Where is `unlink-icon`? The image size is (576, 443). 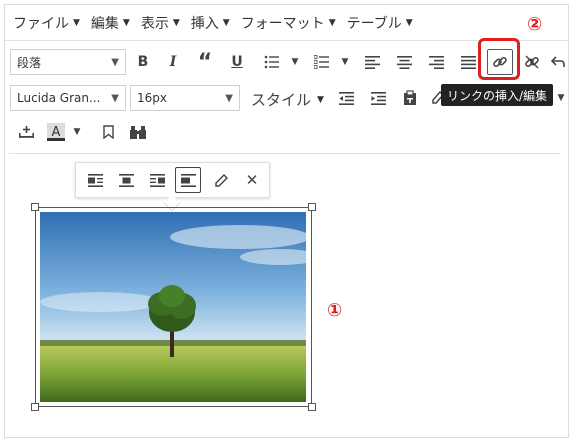 unlink-icon is located at coordinates (532, 62).